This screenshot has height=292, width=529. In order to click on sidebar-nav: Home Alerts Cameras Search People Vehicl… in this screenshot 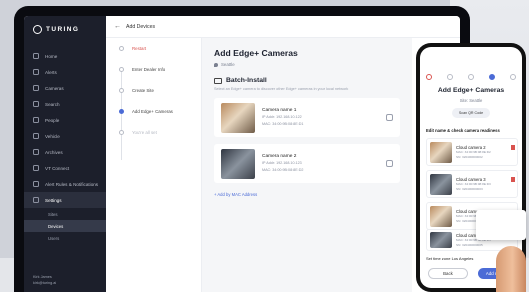, I will do `click(65, 146)`.